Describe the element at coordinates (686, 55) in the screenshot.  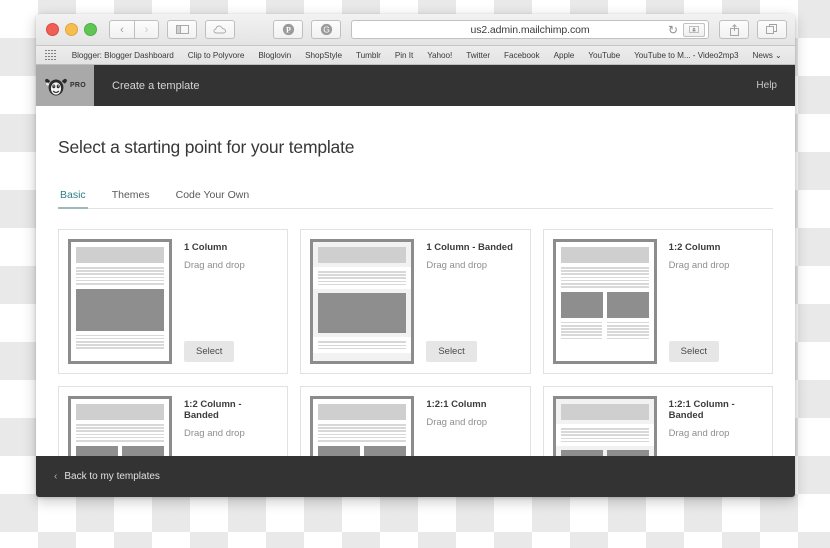
I see `bookmark-item: YouTube to M... - Video2mp3` at that location.